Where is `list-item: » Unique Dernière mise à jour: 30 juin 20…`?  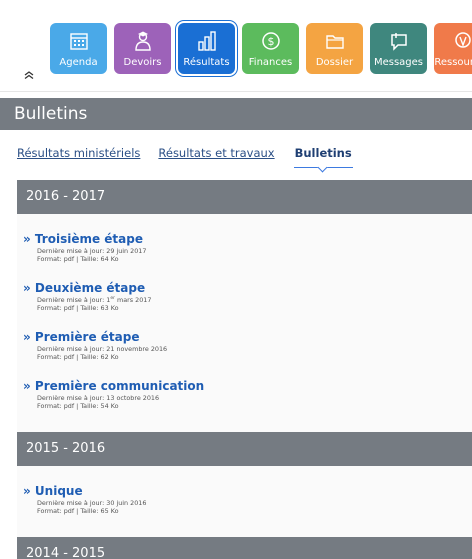
list-item: » Unique Dernière mise à jour: 30 juin 20… is located at coordinates (247, 497).